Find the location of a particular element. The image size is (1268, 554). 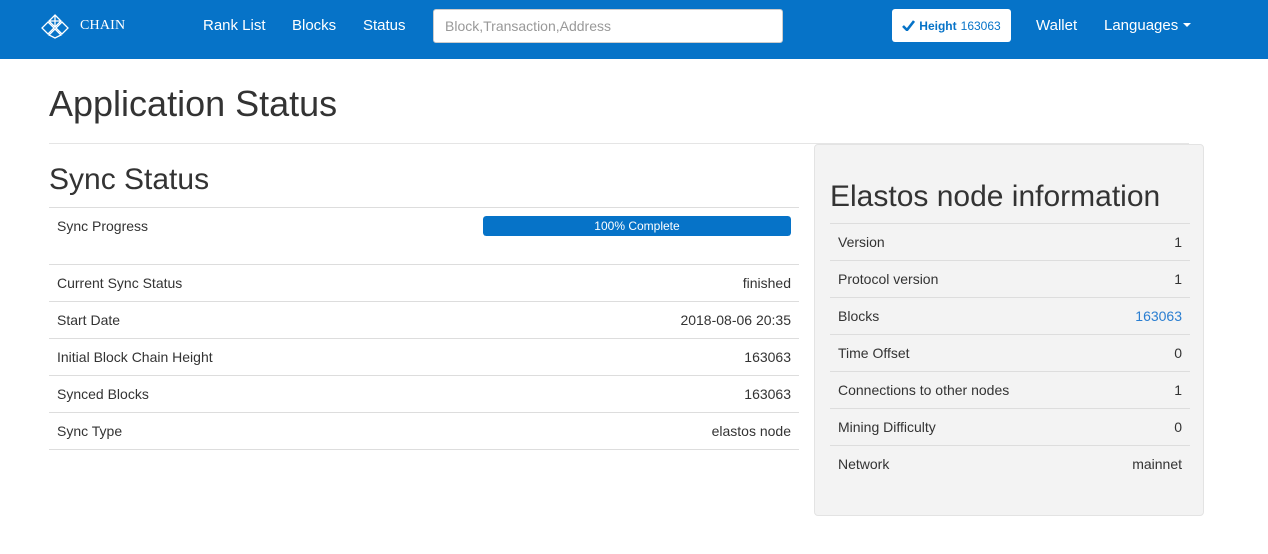

row-label: Start Date is located at coordinates (265, 320).